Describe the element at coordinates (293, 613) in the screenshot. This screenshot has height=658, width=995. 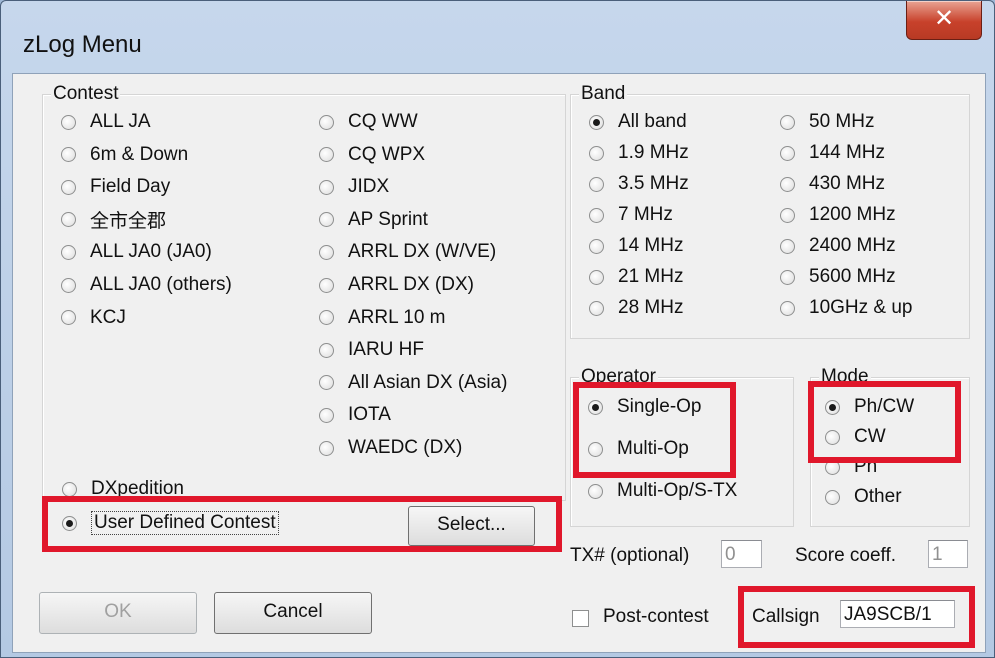
I see `cancel-button: Cancel` at that location.